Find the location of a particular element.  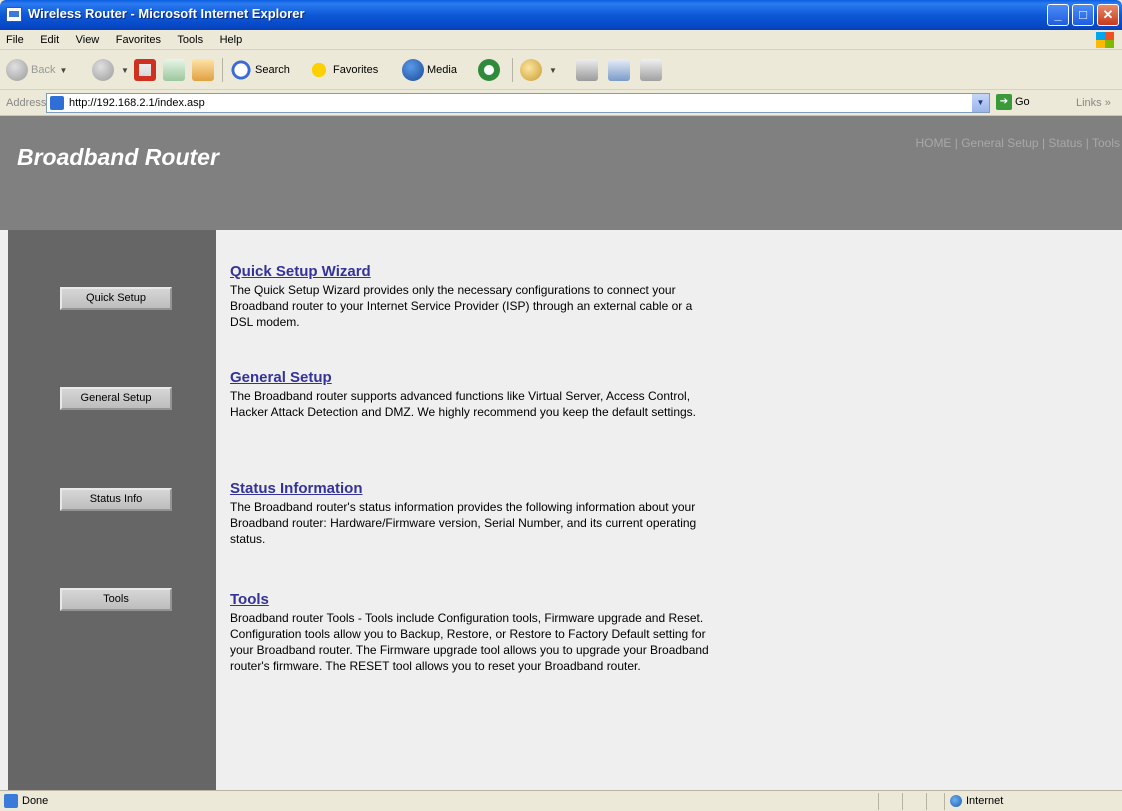

edit-page-icon is located at coordinates (619, 70).